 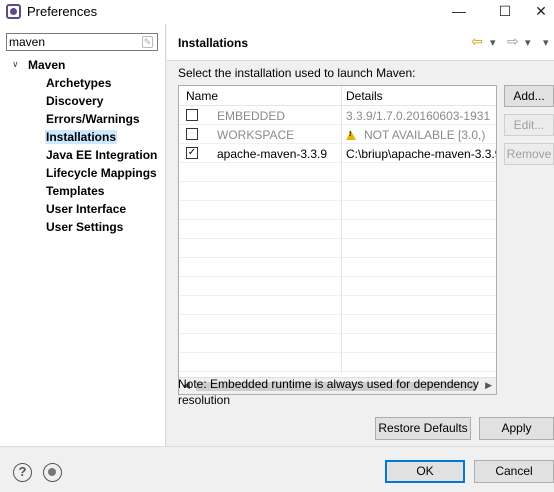 I want to click on tree-item-label: User Interface, so click(x=86, y=209).